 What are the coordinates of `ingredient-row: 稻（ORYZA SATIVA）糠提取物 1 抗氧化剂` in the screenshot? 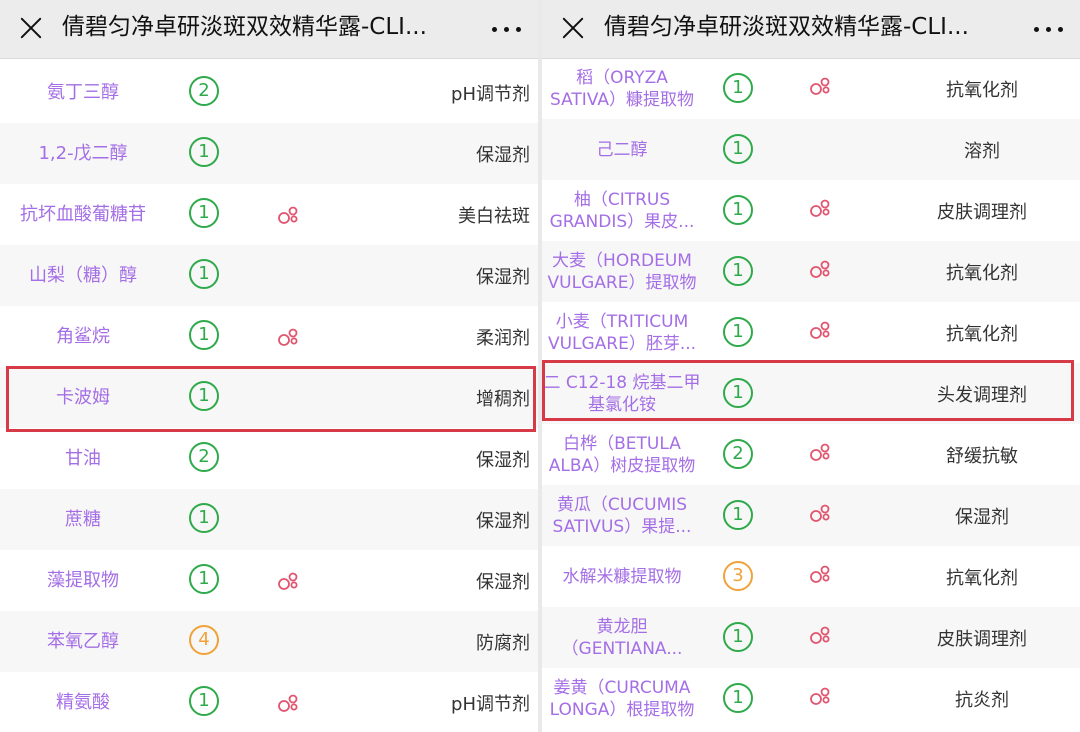 It's located at (811, 88).